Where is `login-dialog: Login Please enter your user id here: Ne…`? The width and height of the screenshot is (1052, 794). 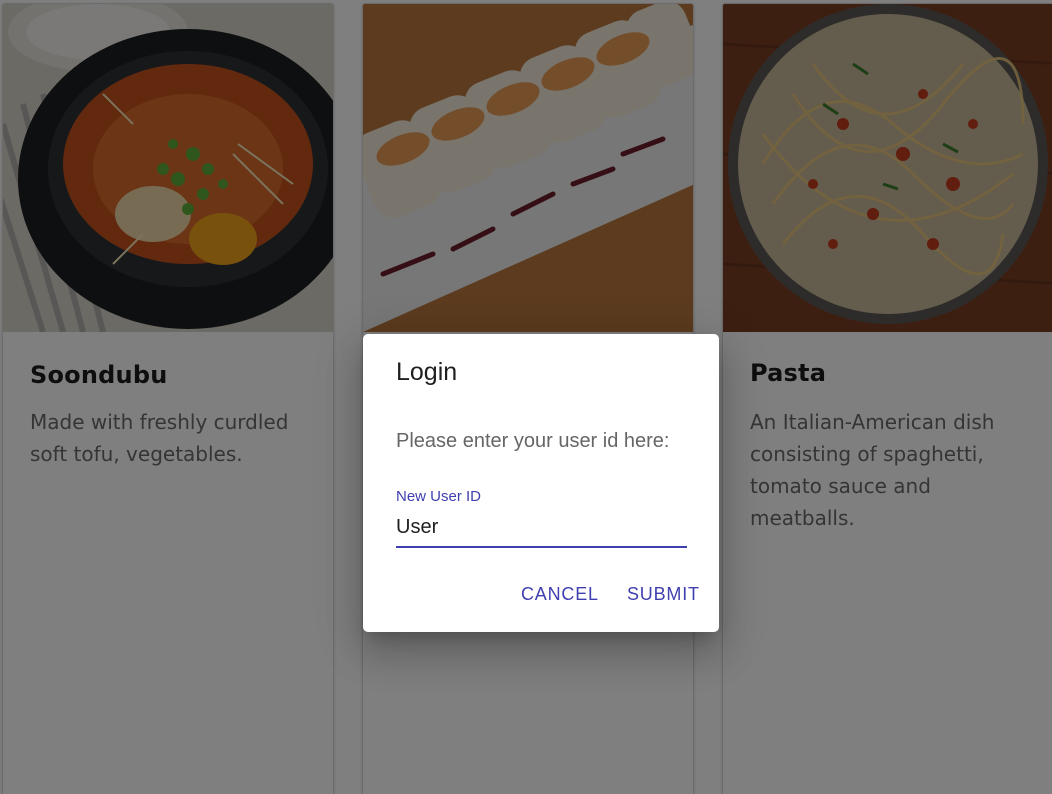 login-dialog: Login Please enter your user id here: Ne… is located at coordinates (541, 483).